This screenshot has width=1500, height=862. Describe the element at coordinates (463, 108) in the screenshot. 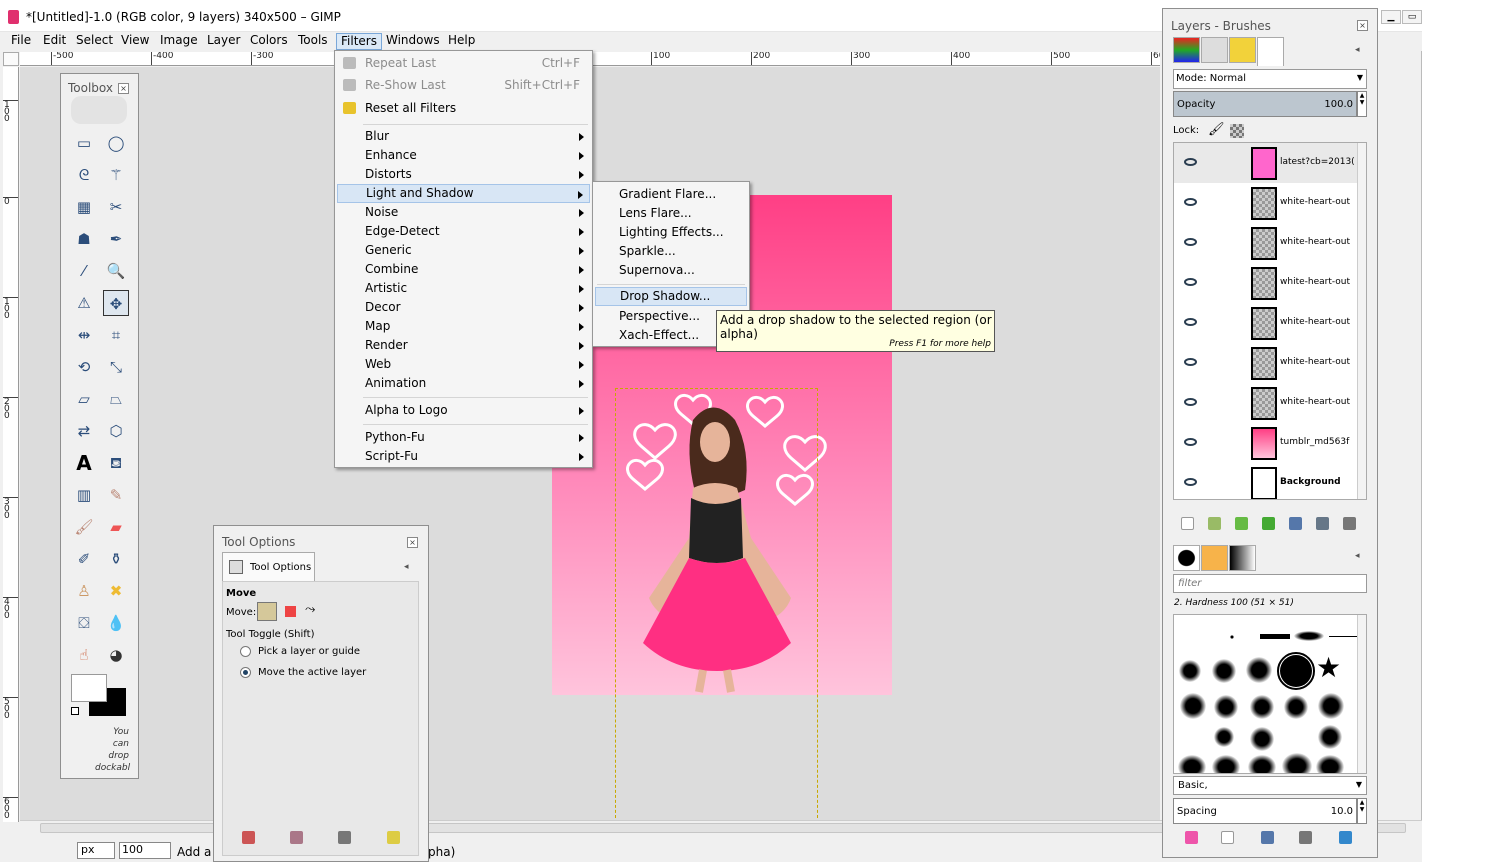

I see `menu-item-reset-filters: Reset all Filters` at that location.